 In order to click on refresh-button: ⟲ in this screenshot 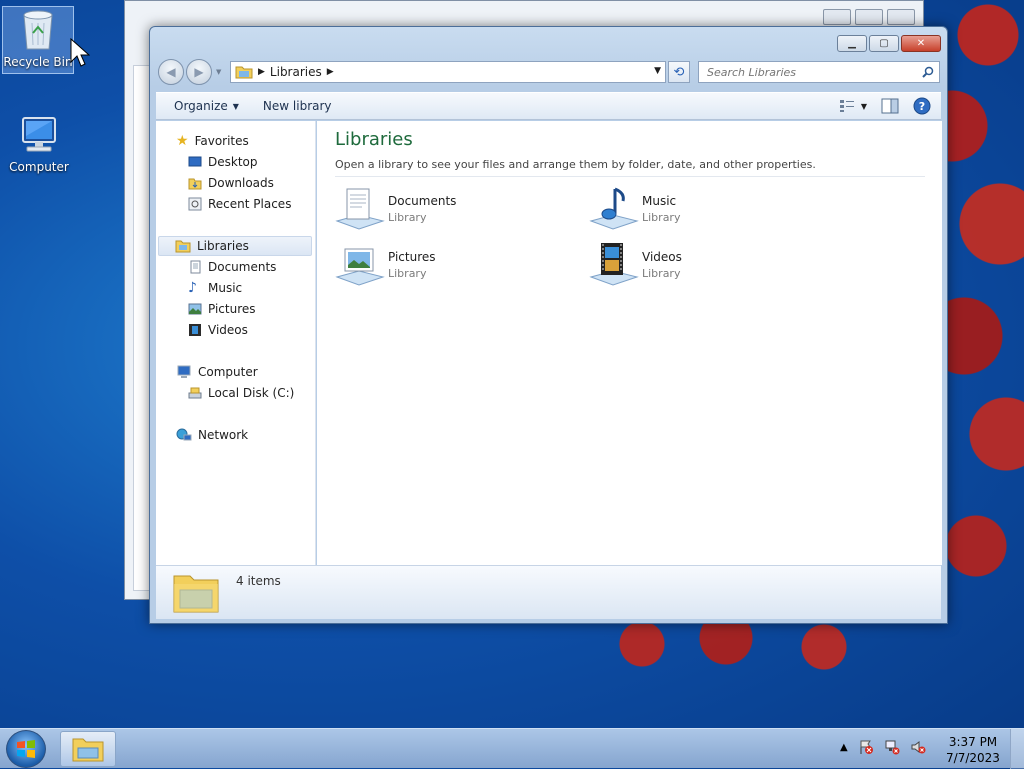, I will do `click(679, 72)`.